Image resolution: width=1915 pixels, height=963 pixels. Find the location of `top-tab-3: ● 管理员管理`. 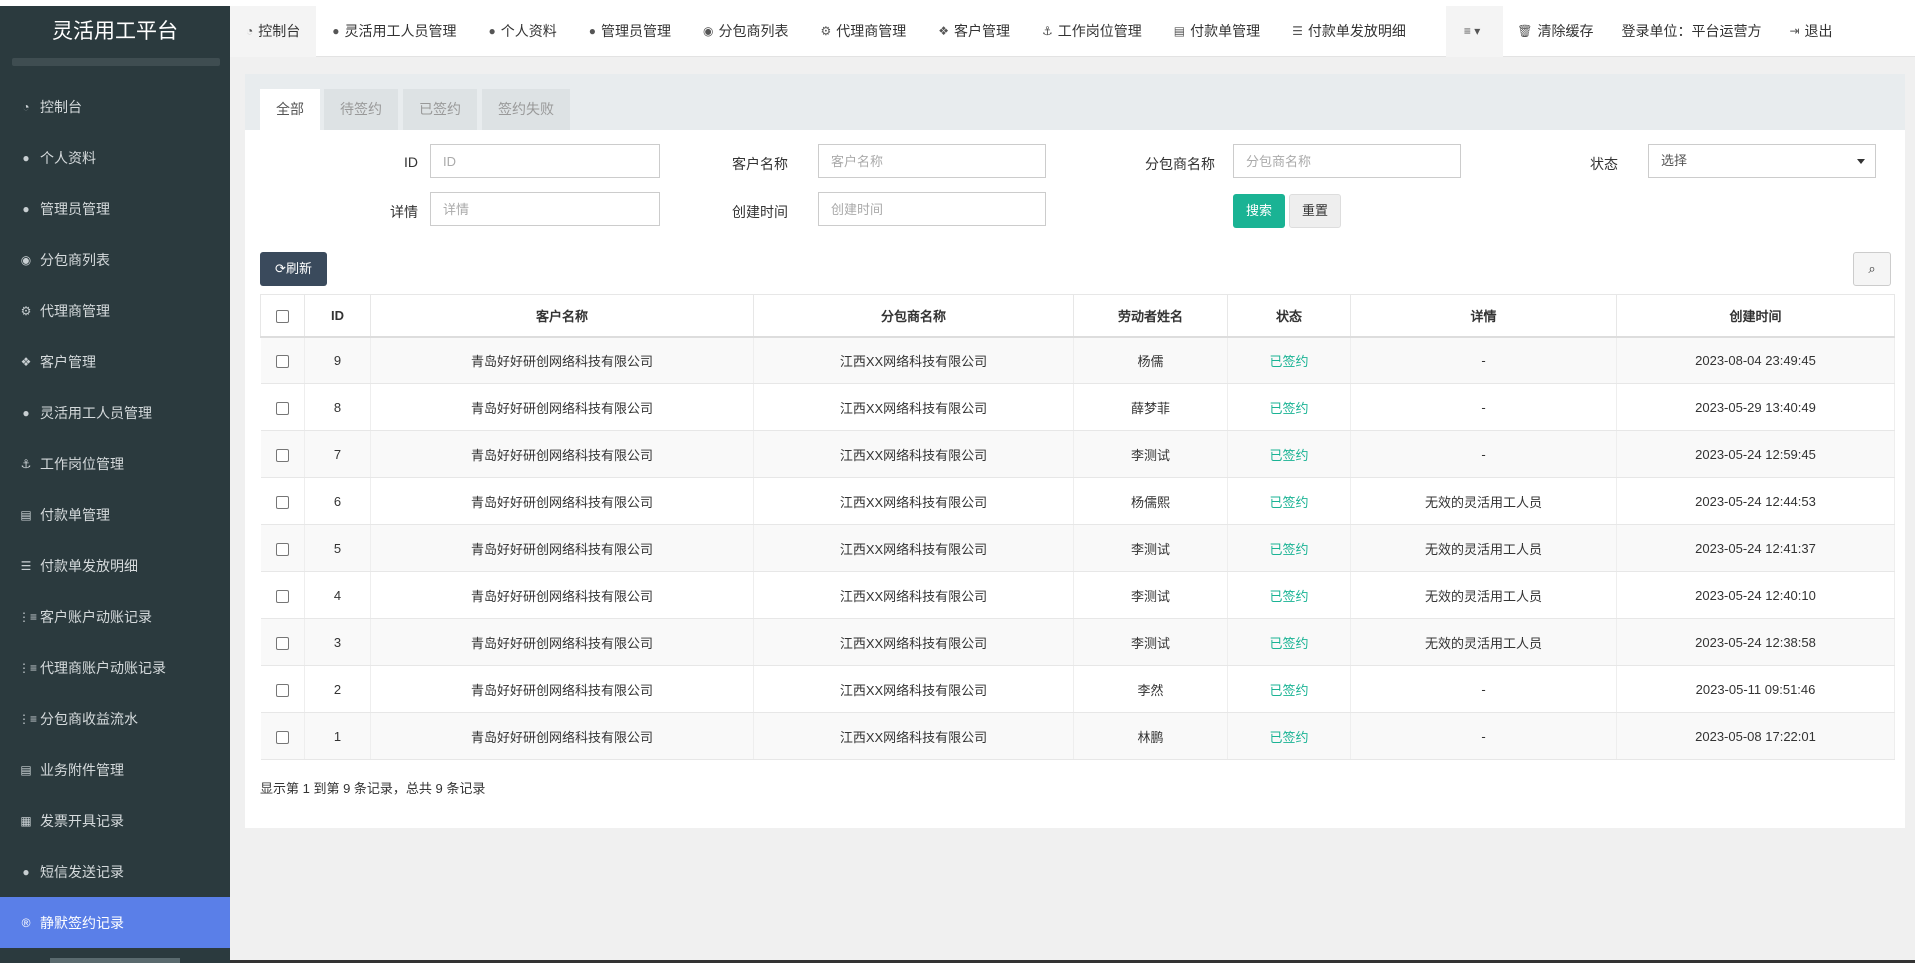

top-tab-3: ● 管理员管理 is located at coordinates (630, 31).